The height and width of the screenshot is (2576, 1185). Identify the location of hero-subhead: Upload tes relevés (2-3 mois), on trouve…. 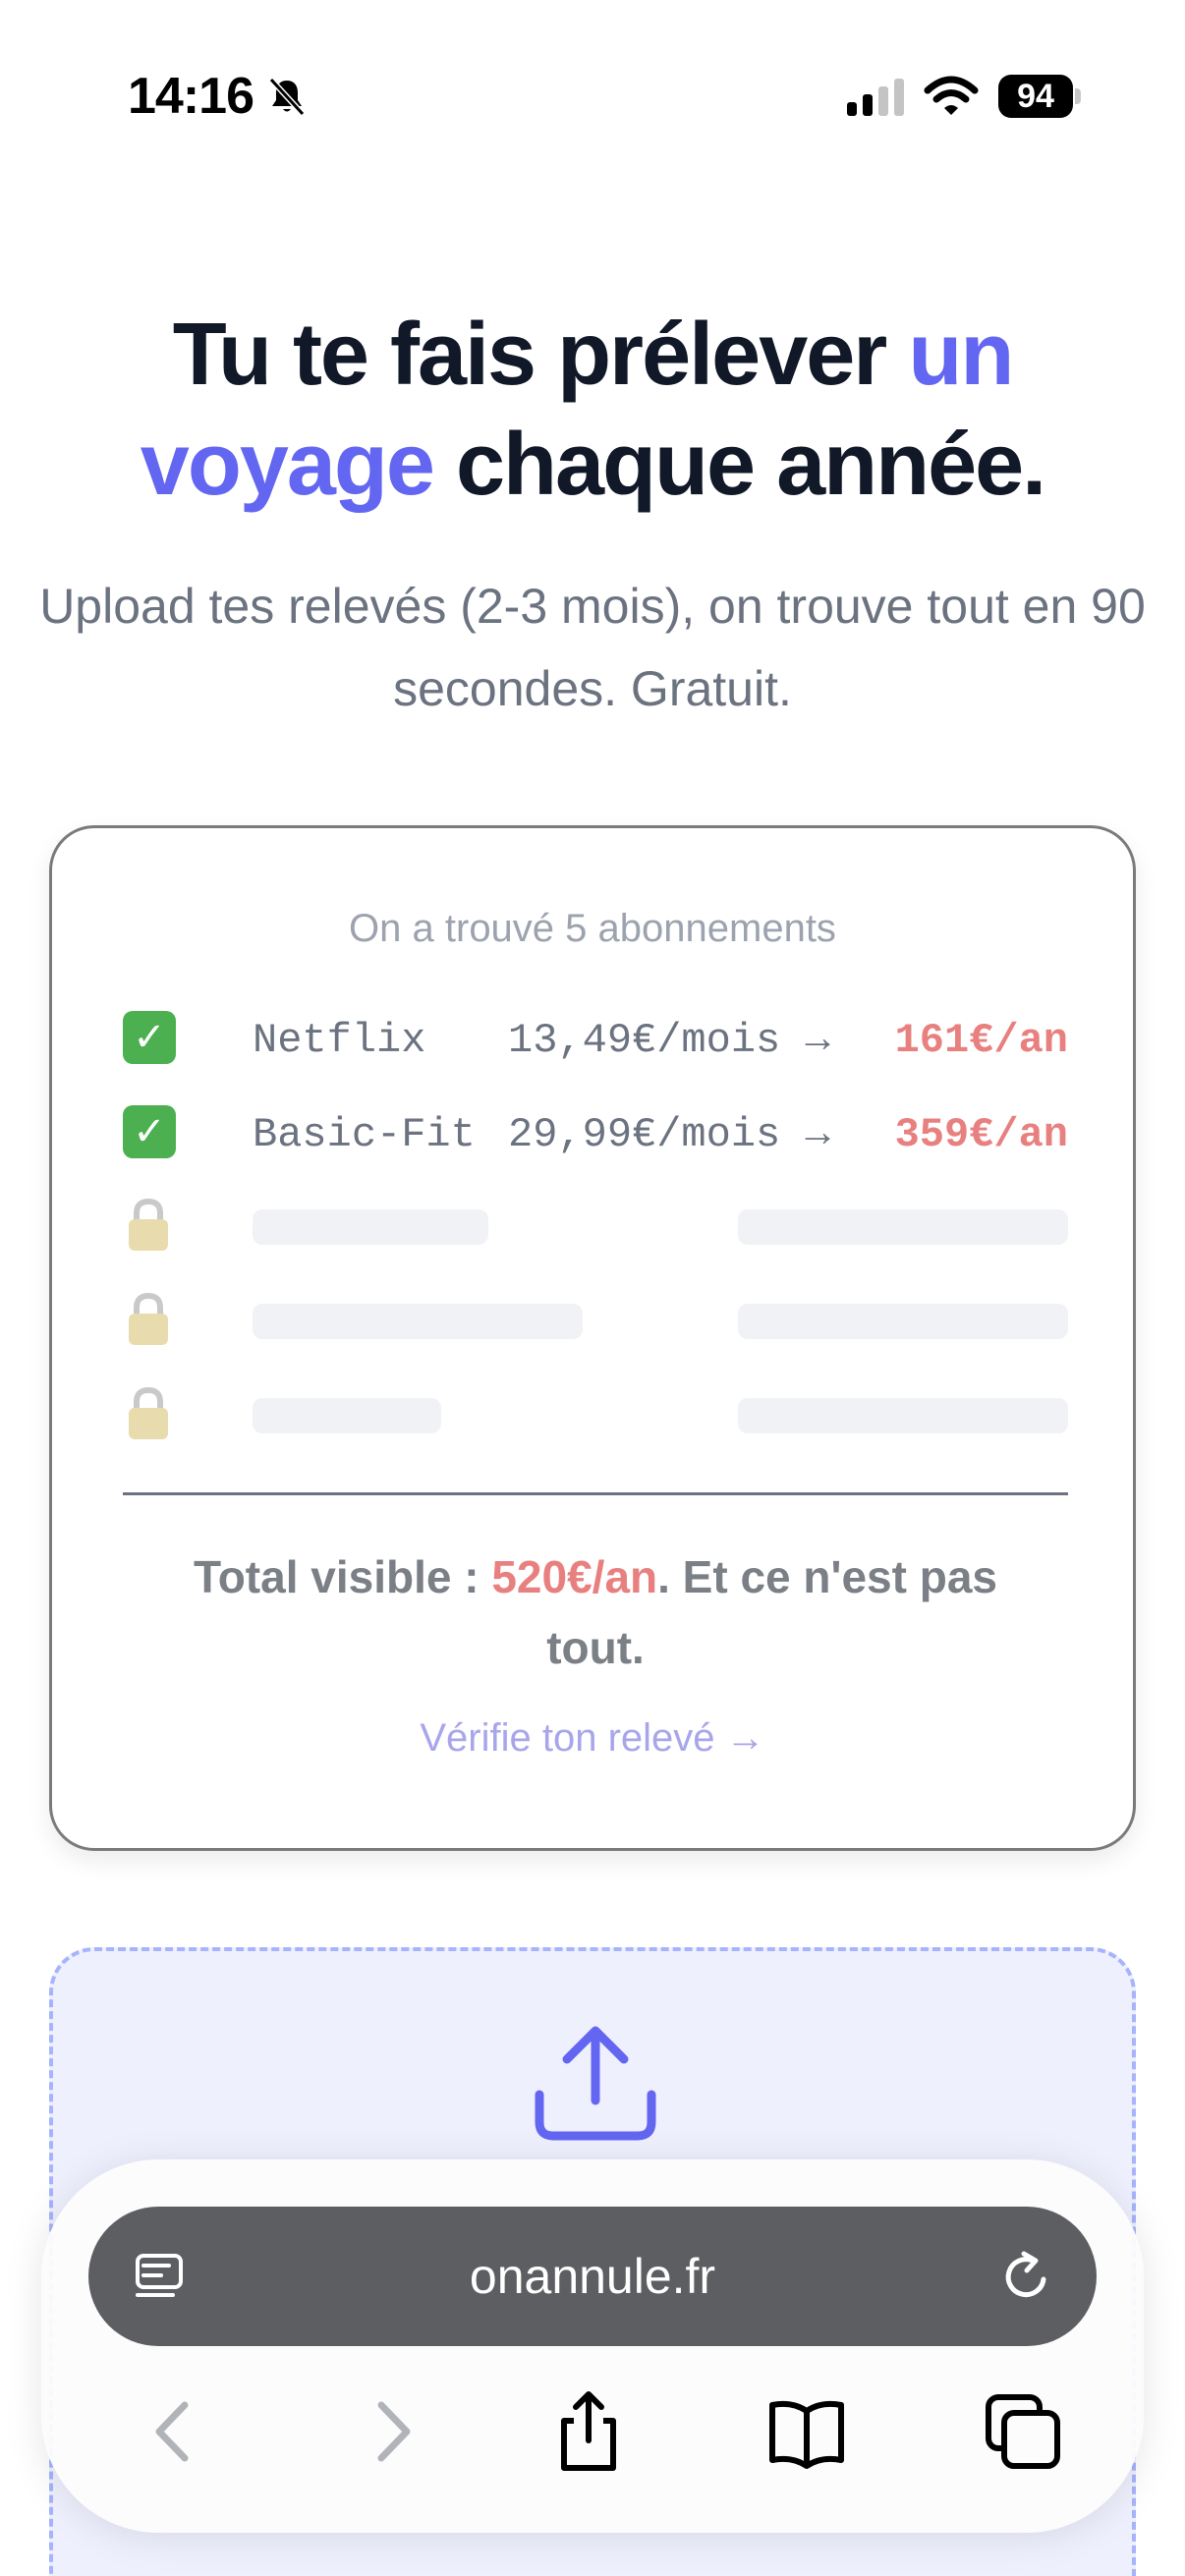
(592, 647).